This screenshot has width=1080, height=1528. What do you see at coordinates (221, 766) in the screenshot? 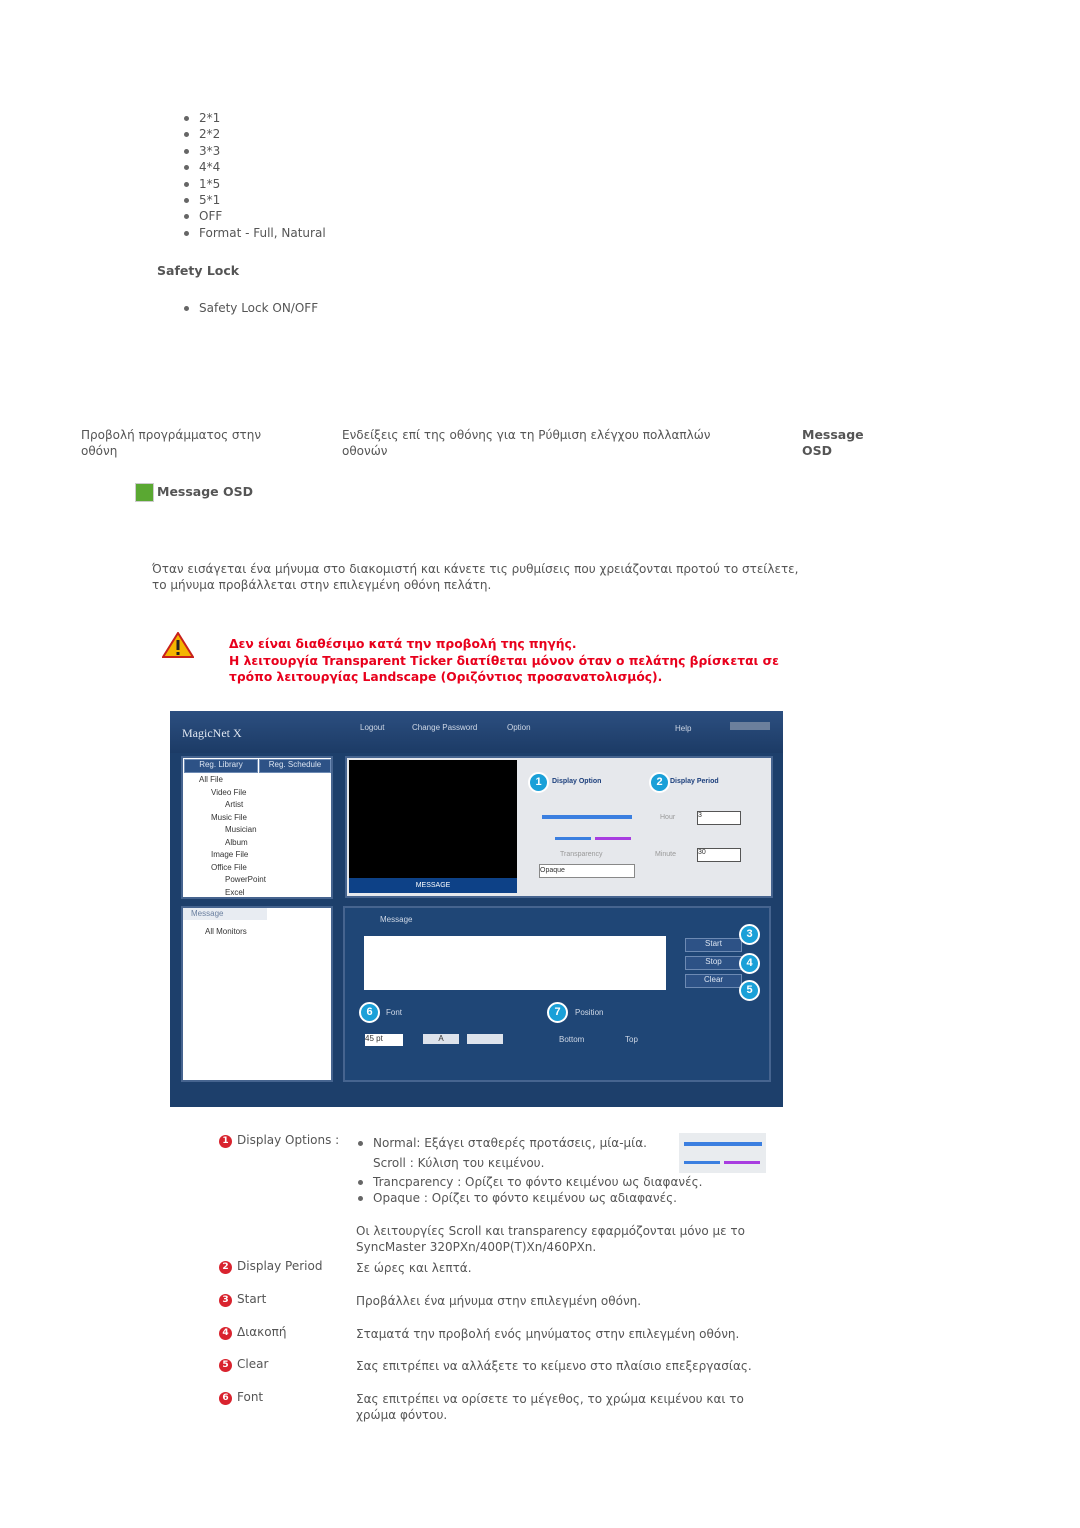
I see `tab-reg-library: Reg. Library` at bounding box center [221, 766].